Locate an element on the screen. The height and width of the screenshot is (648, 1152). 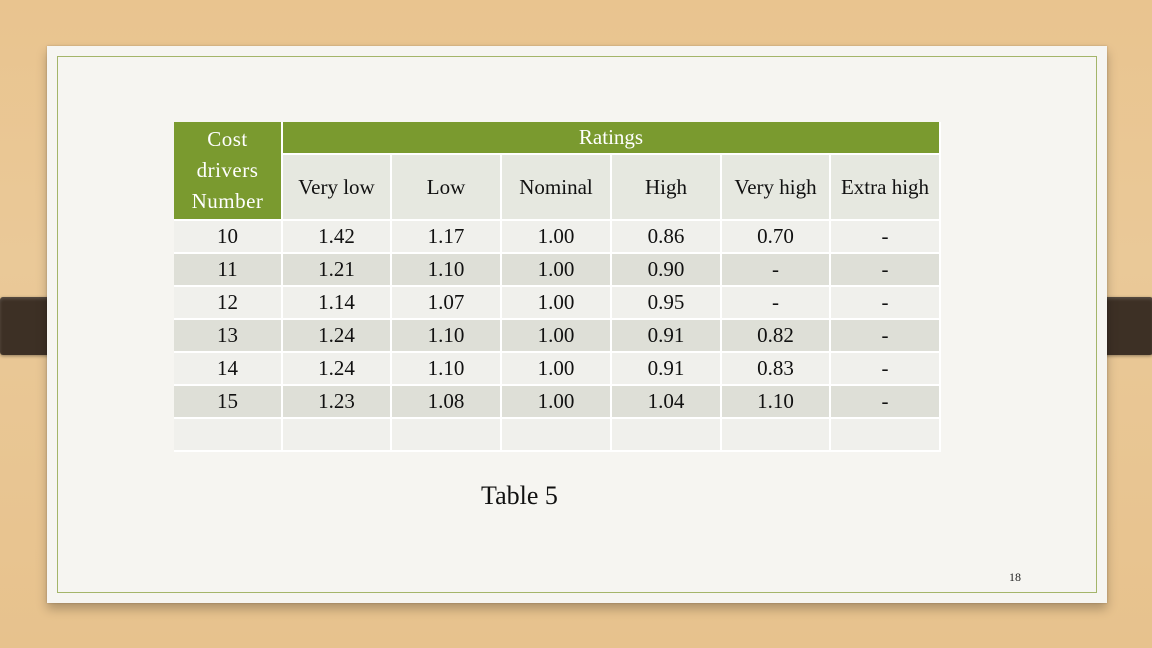
cell-nominal is located at coordinates (557, 435).